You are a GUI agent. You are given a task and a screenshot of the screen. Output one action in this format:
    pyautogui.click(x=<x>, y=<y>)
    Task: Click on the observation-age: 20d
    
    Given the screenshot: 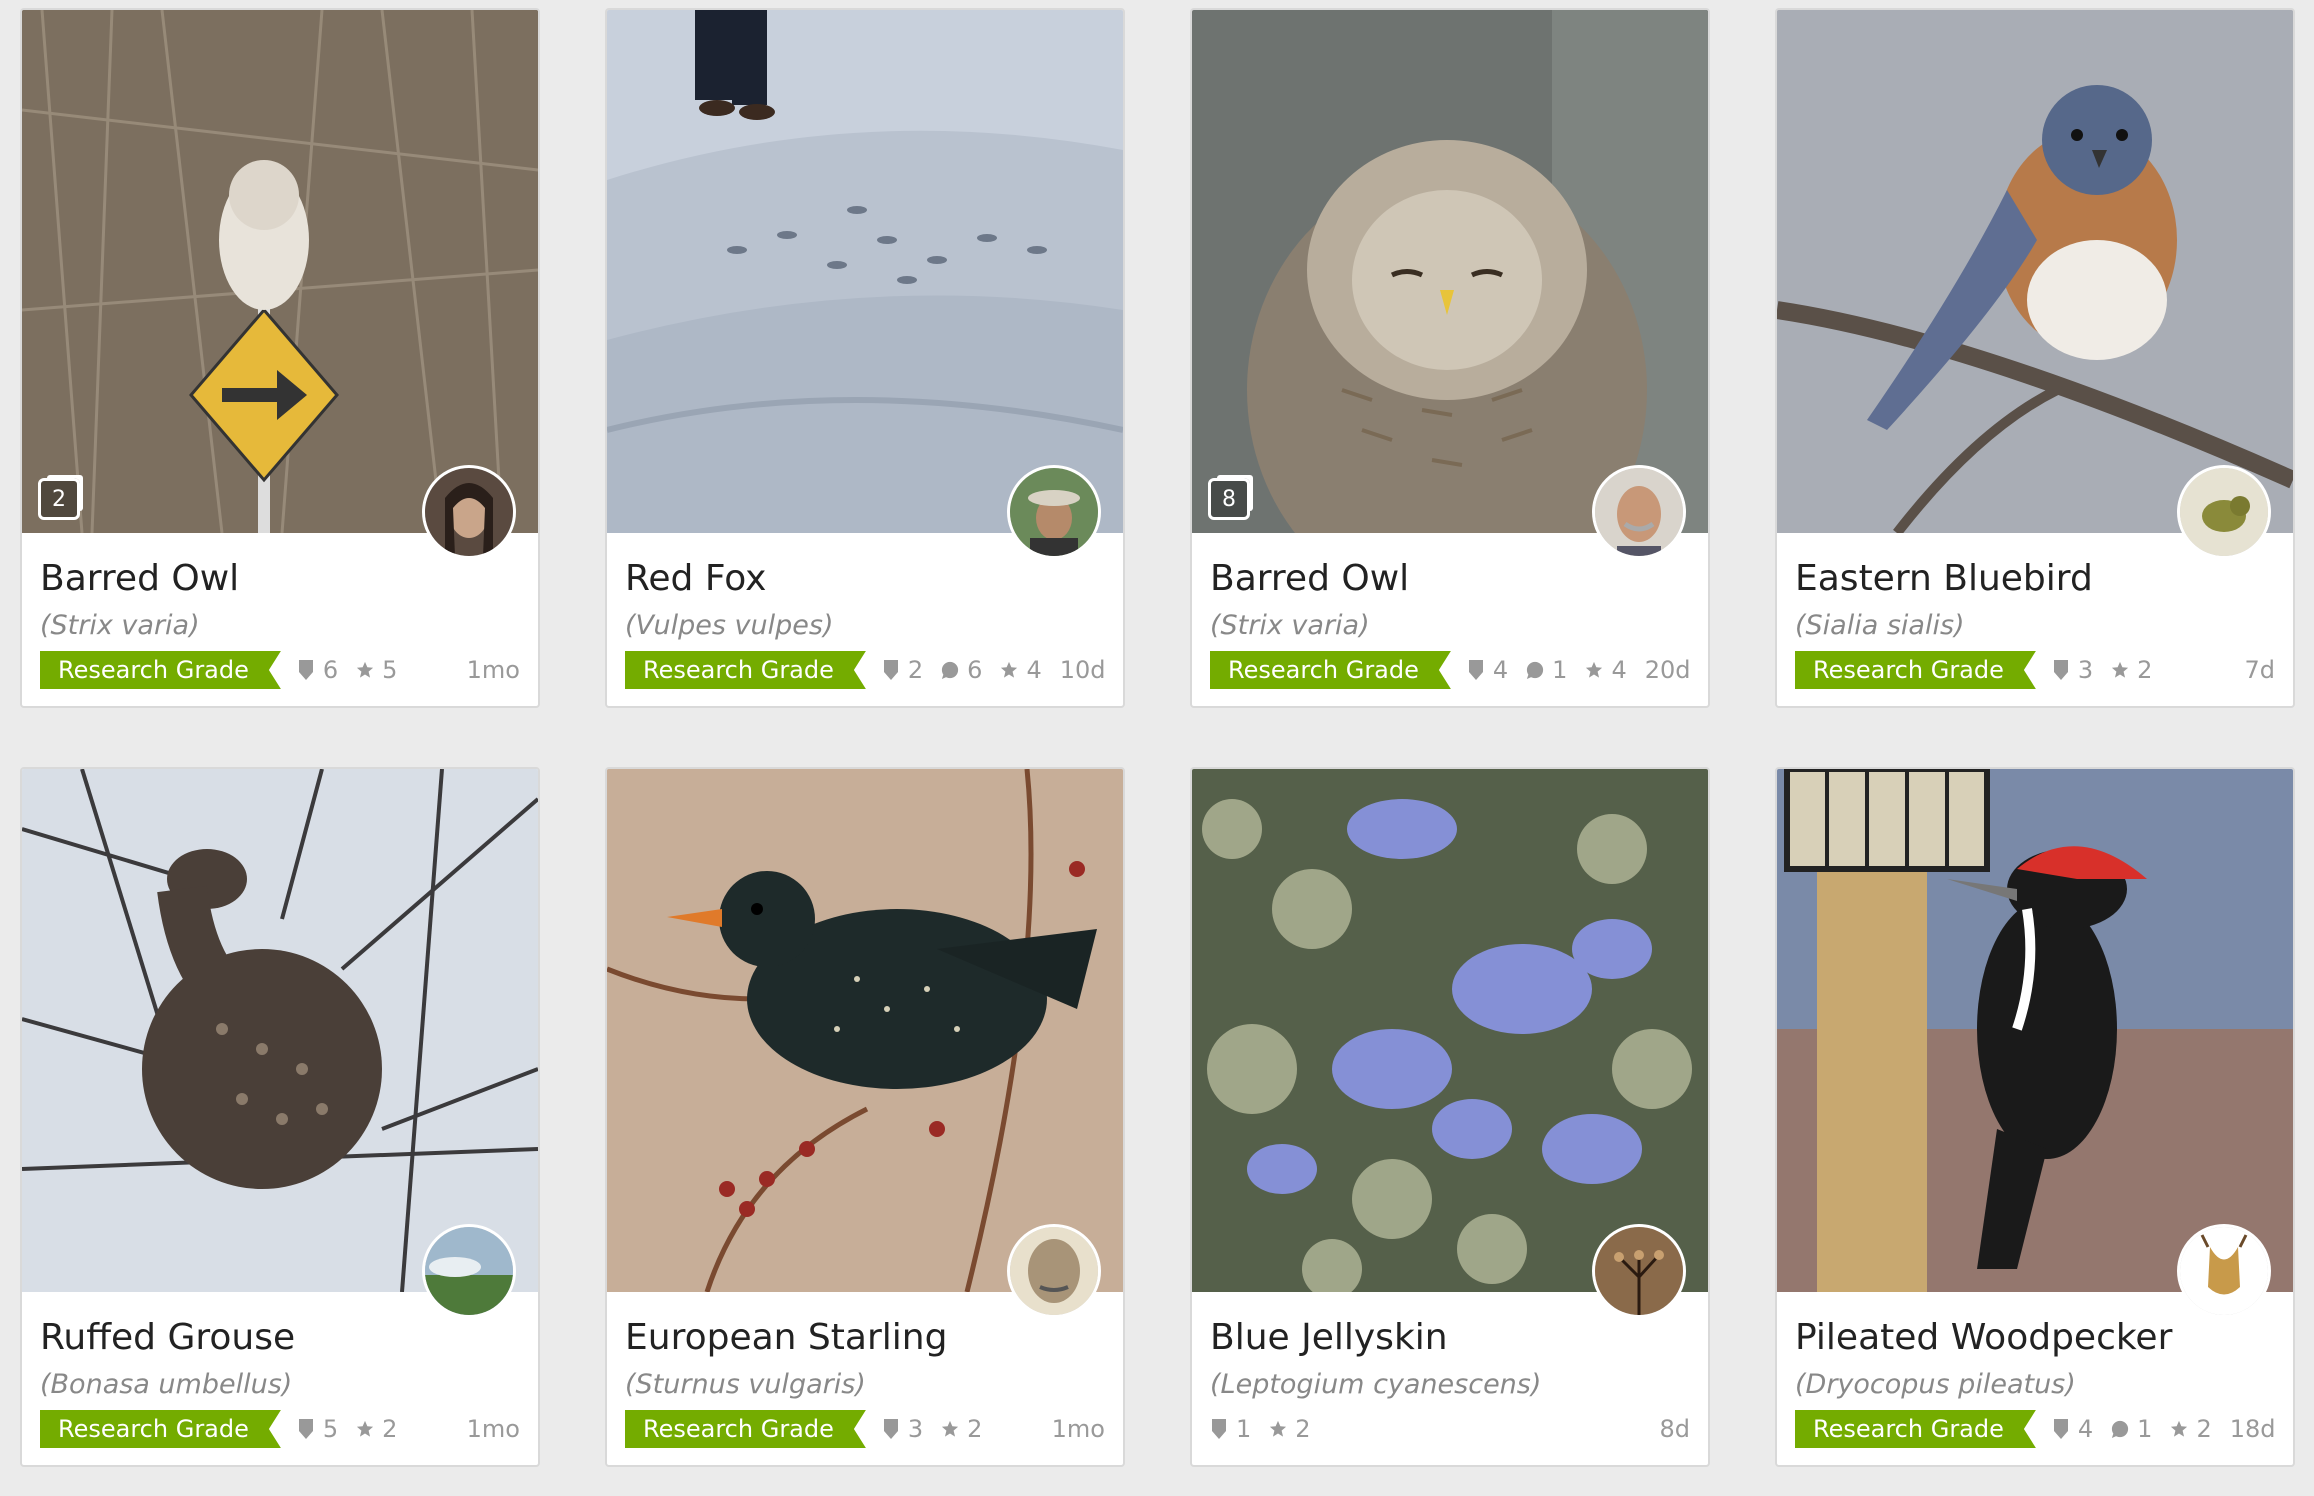 What is the action you would take?
    pyautogui.click(x=1667, y=670)
    